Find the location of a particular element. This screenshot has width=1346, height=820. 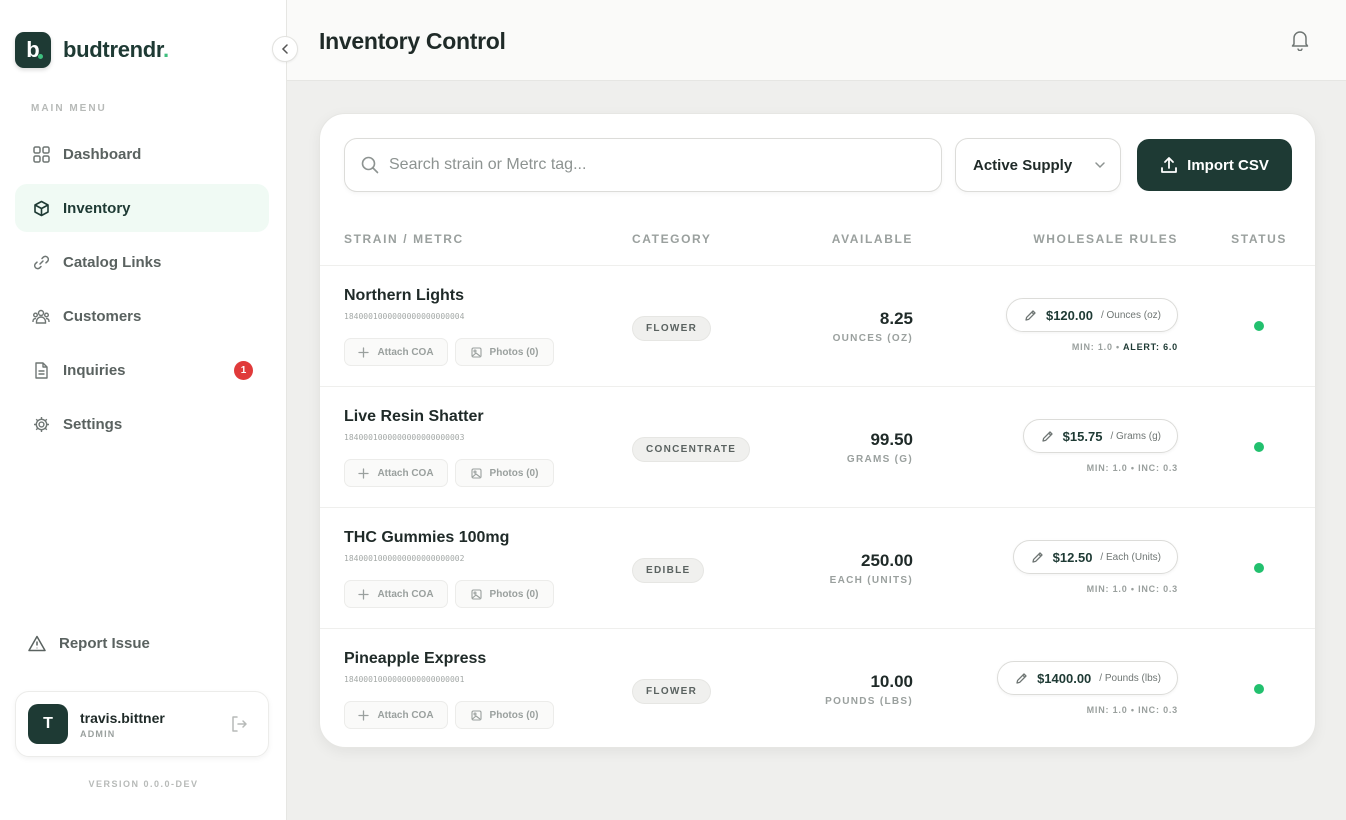

wholesale-price: $12.50 is located at coordinates (1072, 557).